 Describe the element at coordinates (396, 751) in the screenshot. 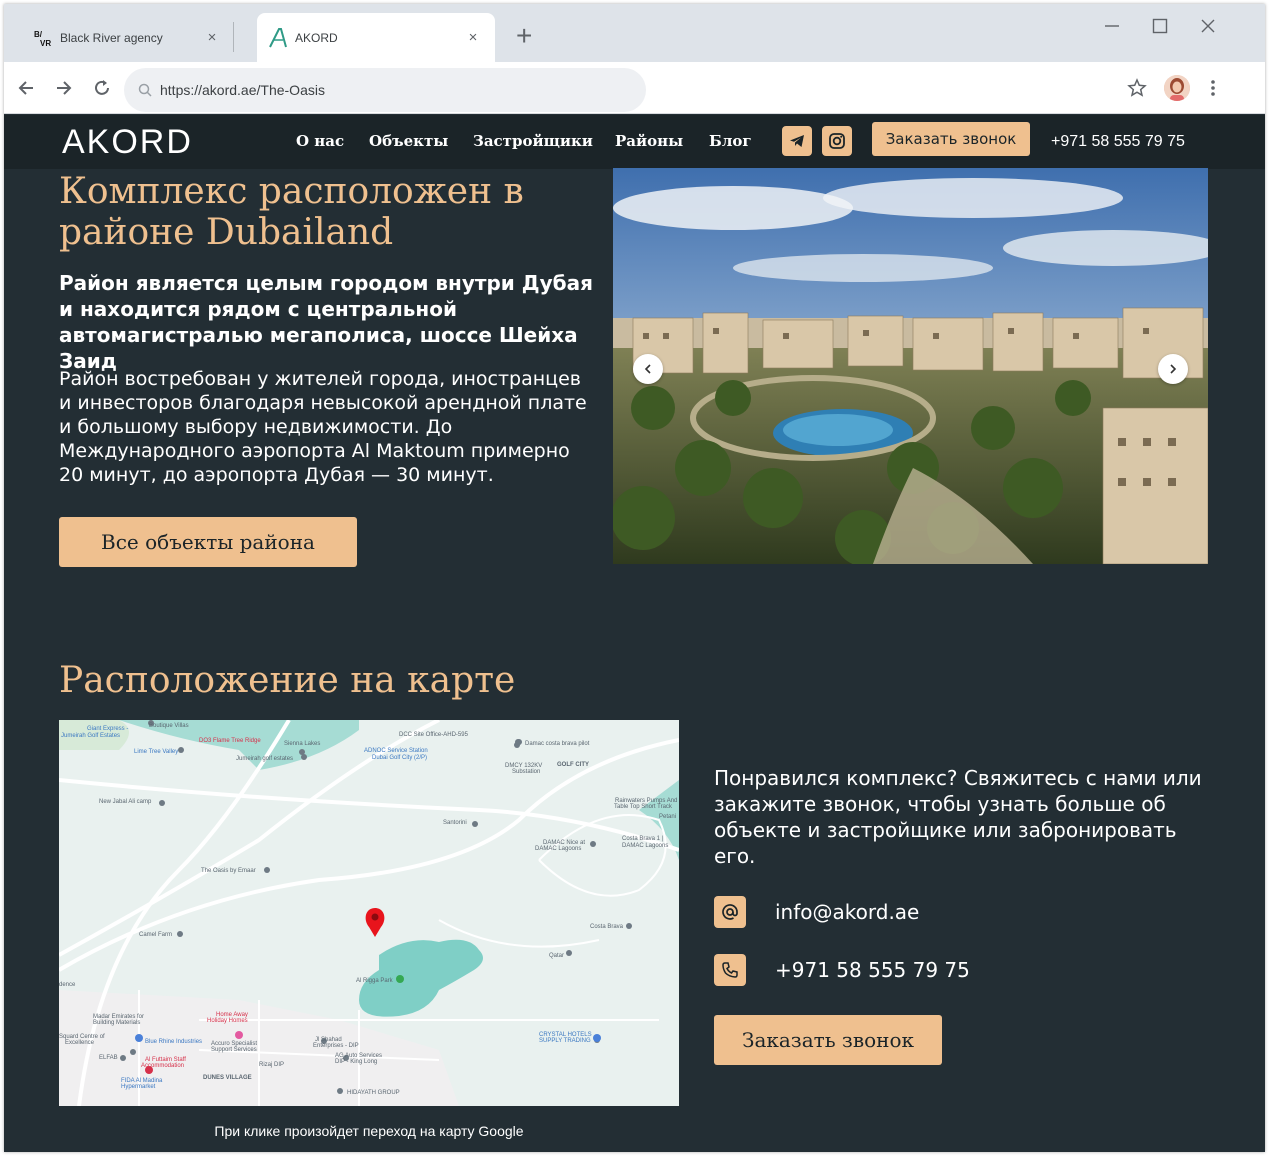

I see `svg-text: ADNOC Service Station` at that location.